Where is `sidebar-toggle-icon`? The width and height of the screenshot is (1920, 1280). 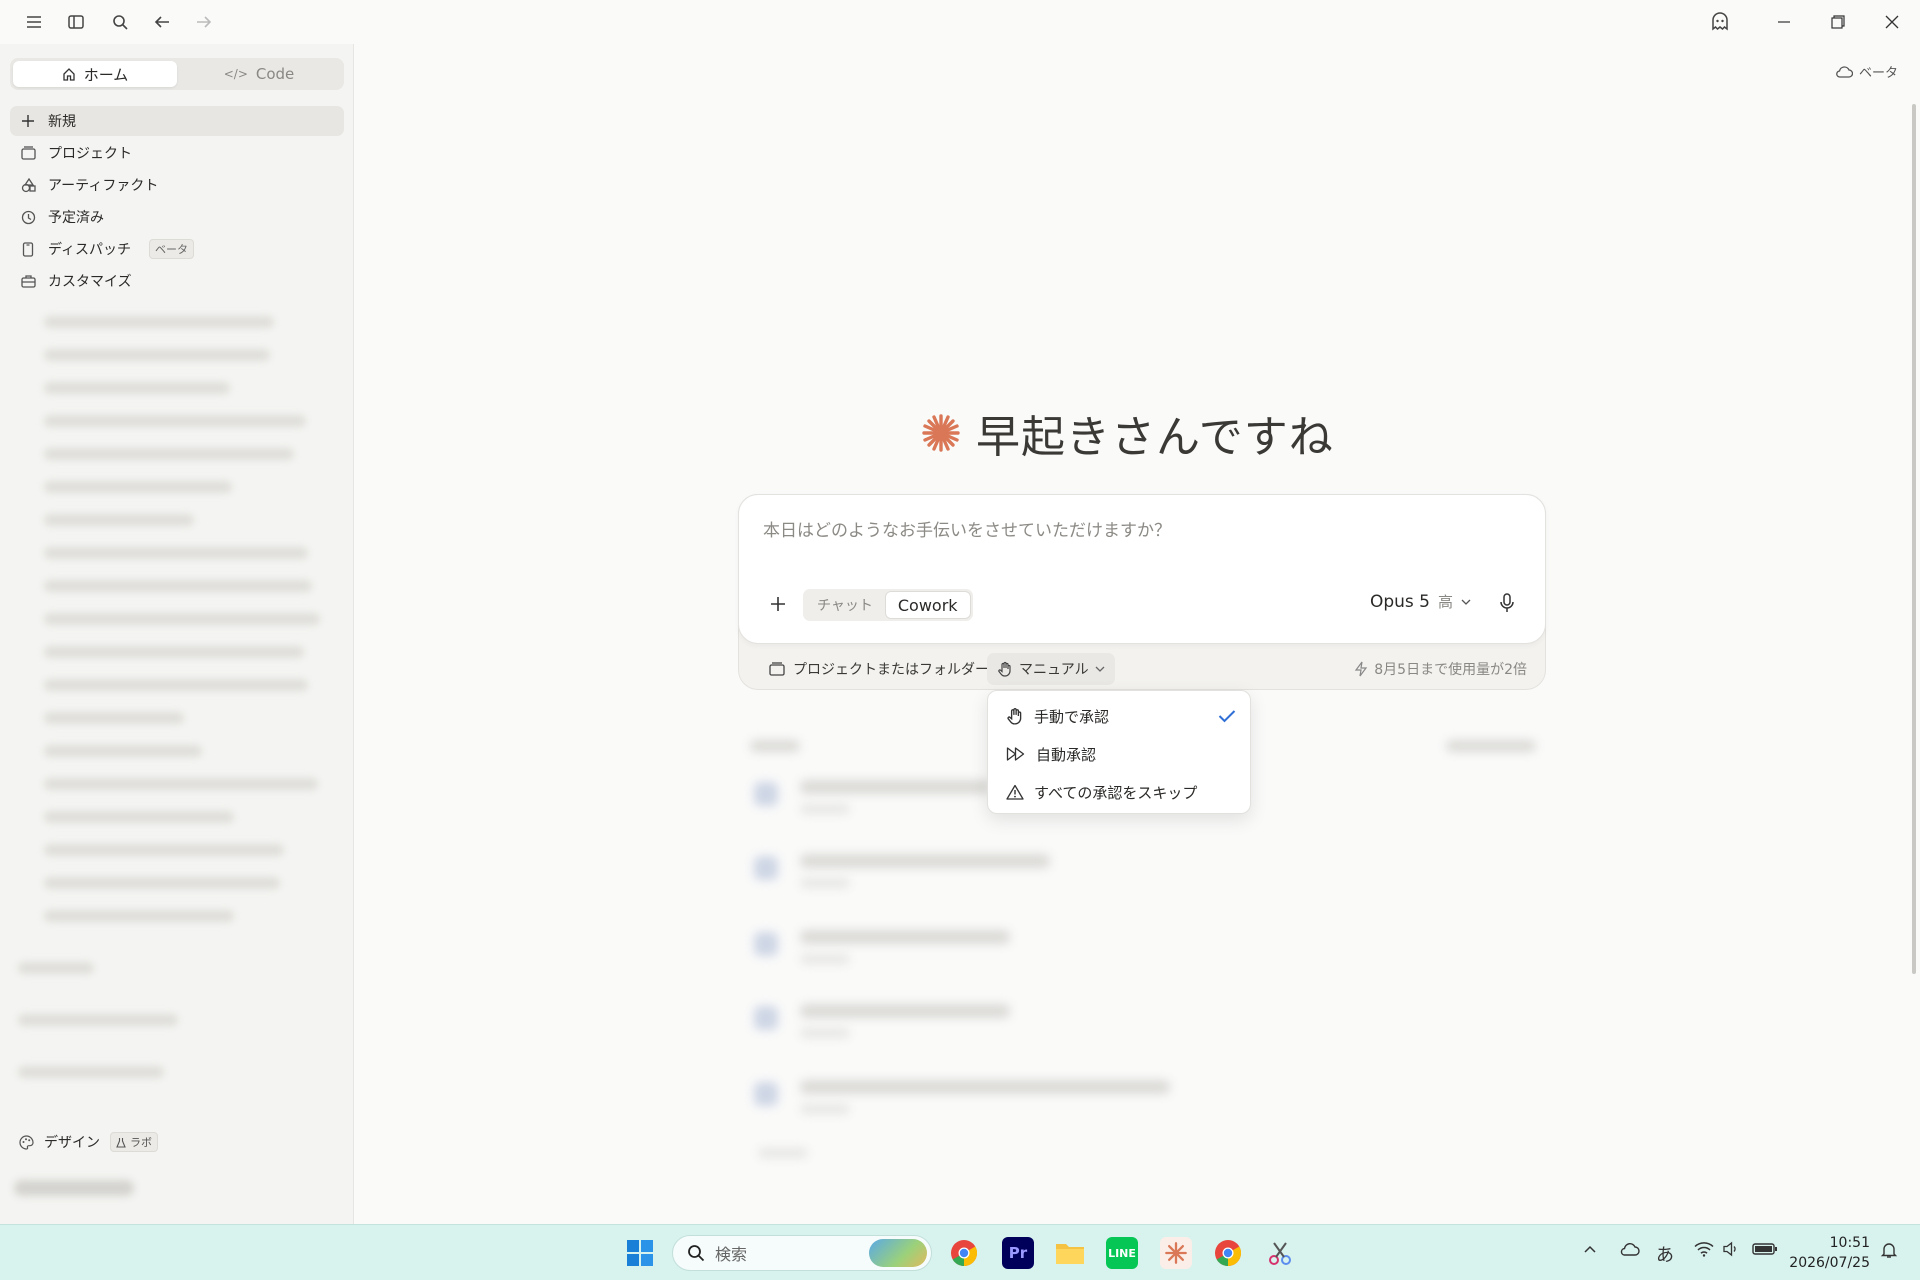
sidebar-toggle-icon is located at coordinates (76, 22).